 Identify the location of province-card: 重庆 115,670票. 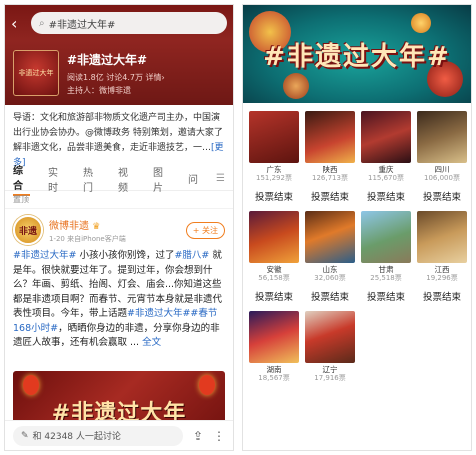
(386, 147).